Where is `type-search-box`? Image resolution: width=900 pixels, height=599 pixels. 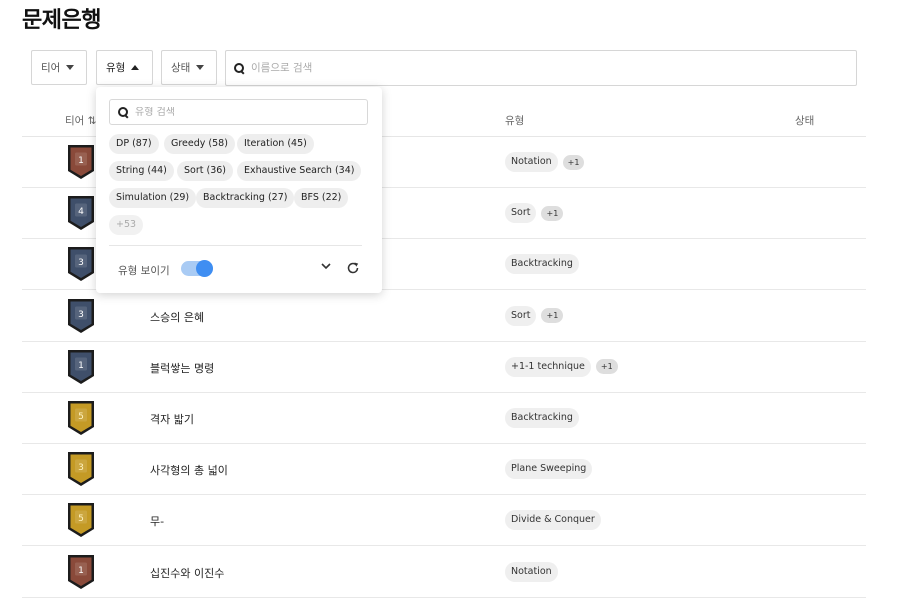
type-search-box is located at coordinates (238, 112).